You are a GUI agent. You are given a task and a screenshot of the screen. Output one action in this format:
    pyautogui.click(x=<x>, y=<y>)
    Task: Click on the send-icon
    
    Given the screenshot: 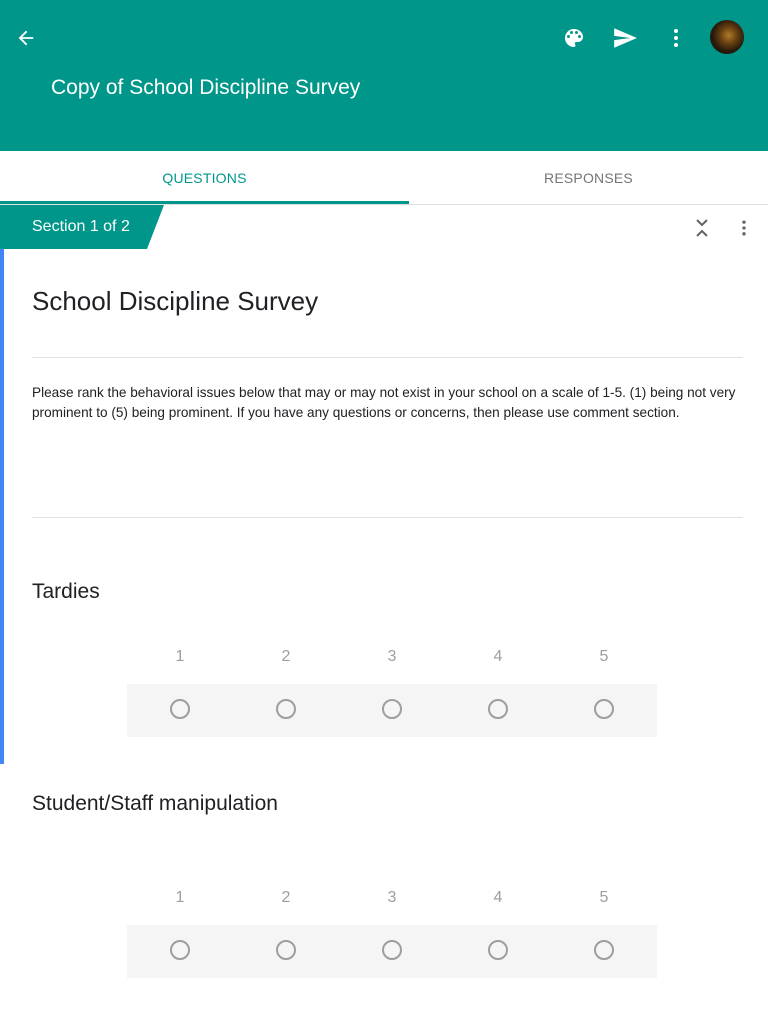 What is the action you would take?
    pyautogui.click(x=625, y=38)
    